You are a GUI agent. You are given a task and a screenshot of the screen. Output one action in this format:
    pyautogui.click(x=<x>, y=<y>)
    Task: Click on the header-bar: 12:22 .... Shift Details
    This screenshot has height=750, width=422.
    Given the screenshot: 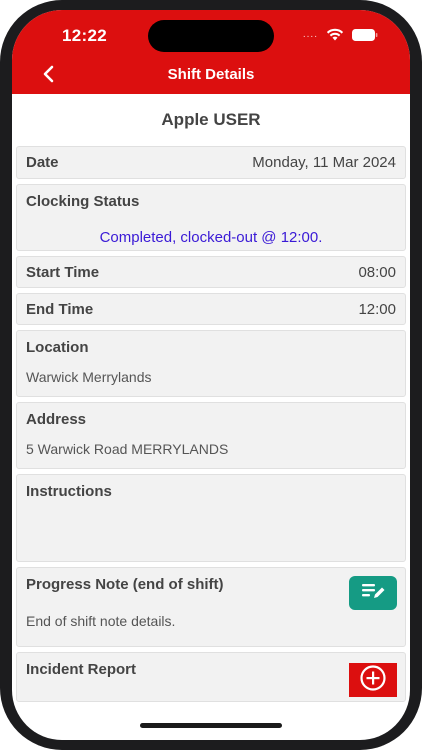 What is the action you would take?
    pyautogui.click(x=211, y=52)
    